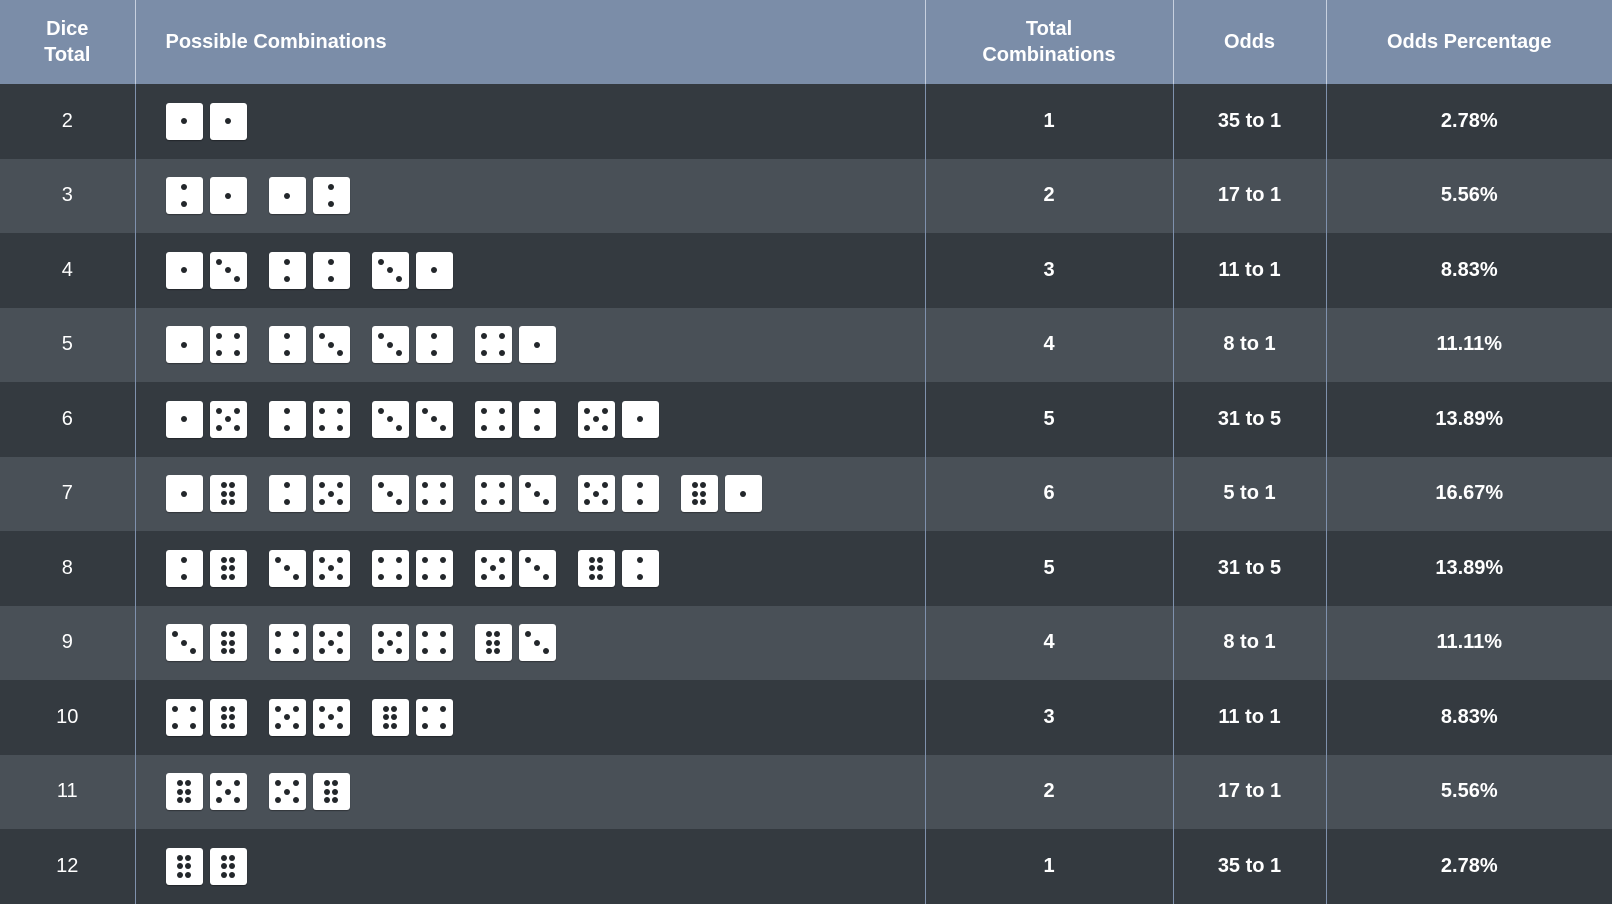 The height and width of the screenshot is (904, 1612). I want to click on table-row: 9 48 to 1 11.11%, so click(806, 642).